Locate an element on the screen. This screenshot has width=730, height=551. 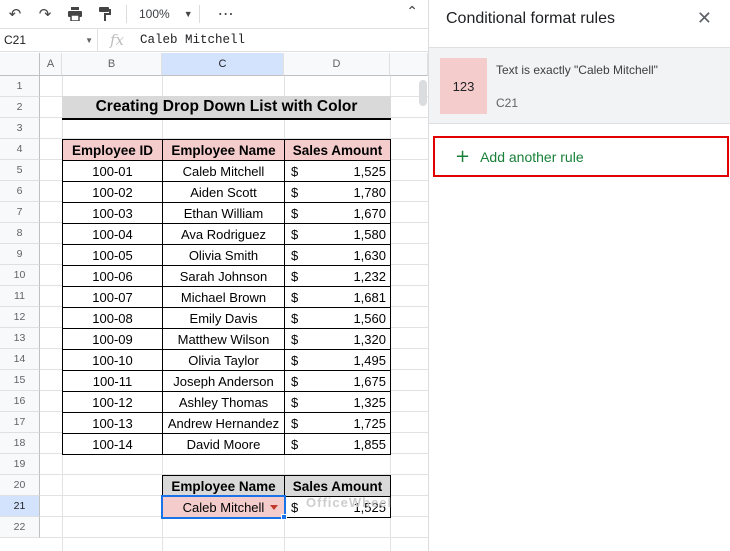
employee-name-cell: Michael Brown is located at coordinates (223, 297).